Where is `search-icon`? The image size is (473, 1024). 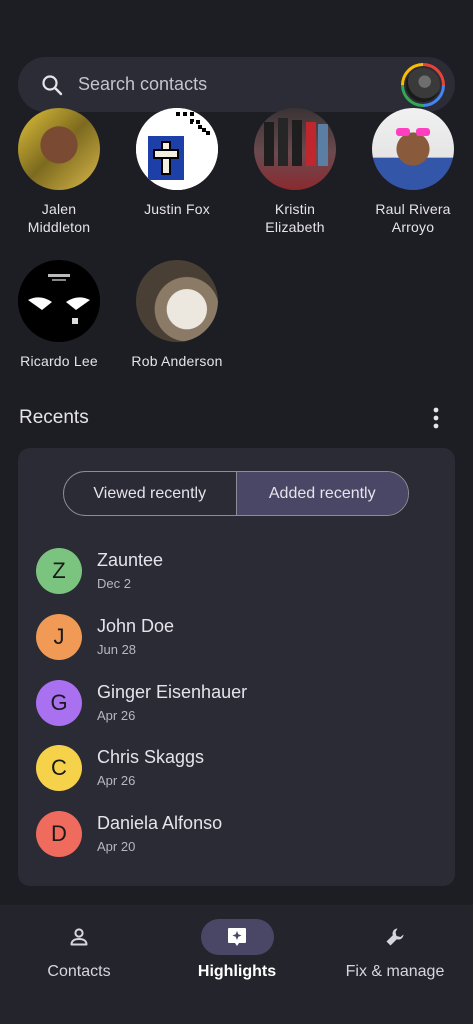
search-icon is located at coordinates (52, 85).